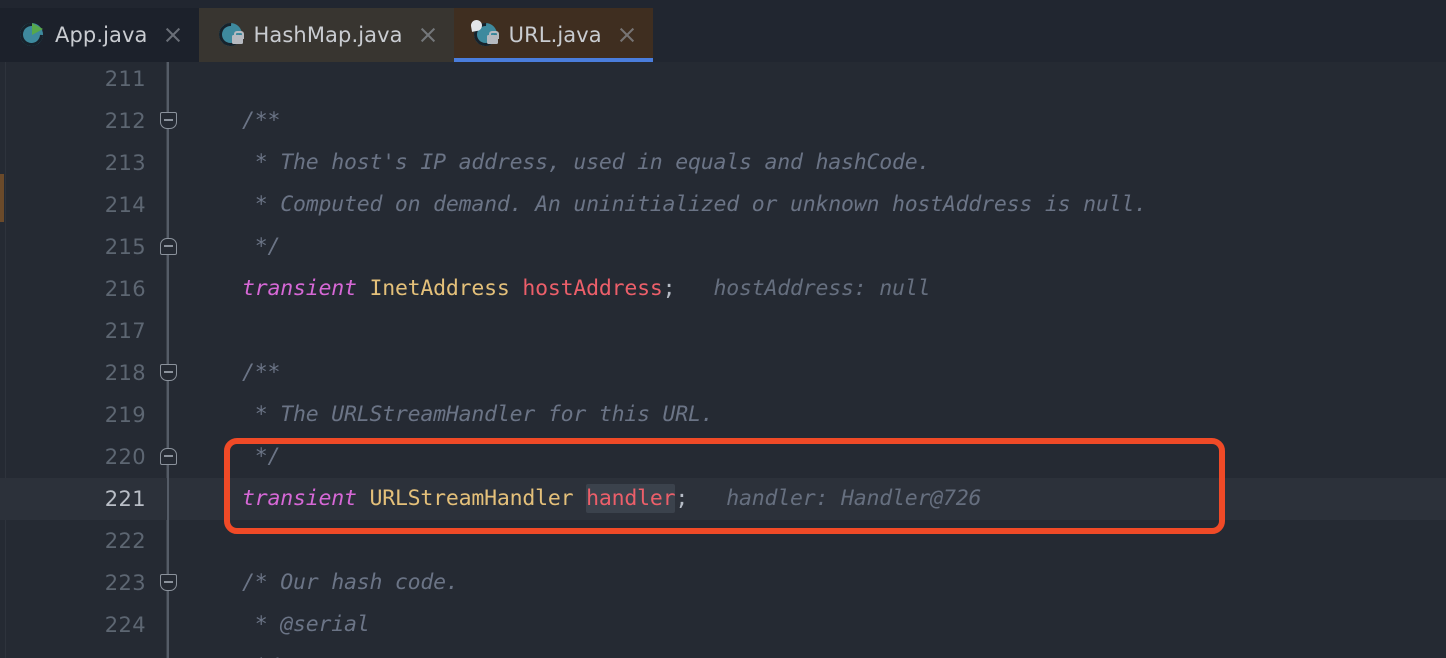 The height and width of the screenshot is (658, 1446). What do you see at coordinates (125, 457) in the screenshot?
I see `line-number: 220` at bounding box center [125, 457].